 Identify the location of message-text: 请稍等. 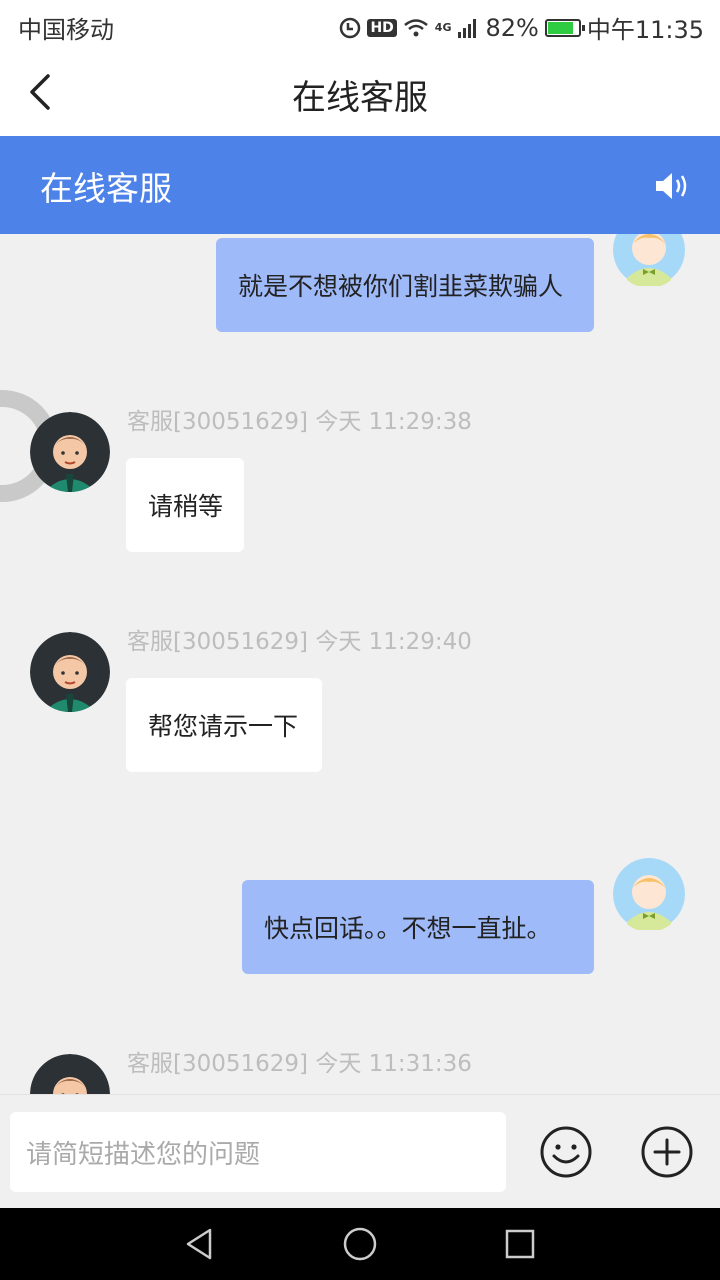
(186, 506).